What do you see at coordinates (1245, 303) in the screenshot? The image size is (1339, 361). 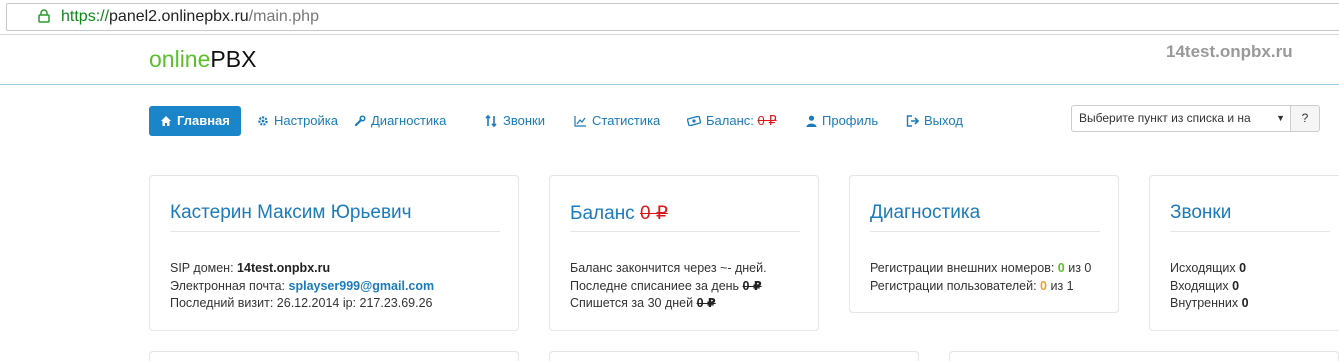 I see `internal-value: 0` at bounding box center [1245, 303].